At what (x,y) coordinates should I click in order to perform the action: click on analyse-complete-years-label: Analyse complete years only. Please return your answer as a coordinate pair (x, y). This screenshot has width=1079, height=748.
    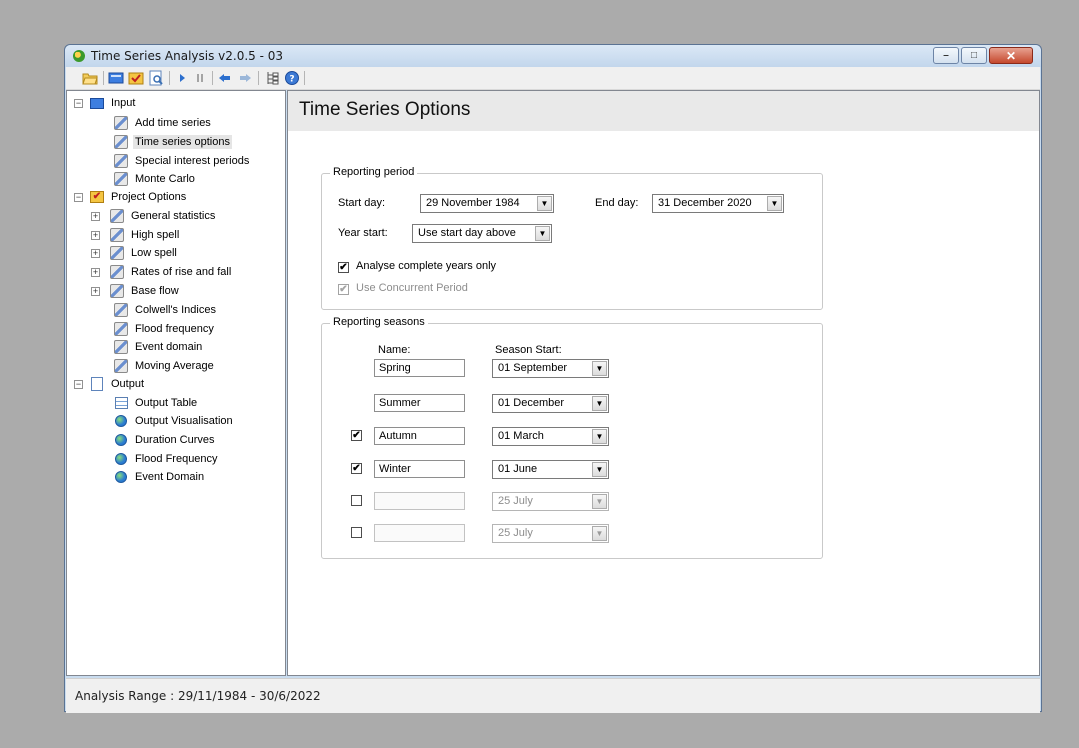
    Looking at the image, I should click on (426, 266).